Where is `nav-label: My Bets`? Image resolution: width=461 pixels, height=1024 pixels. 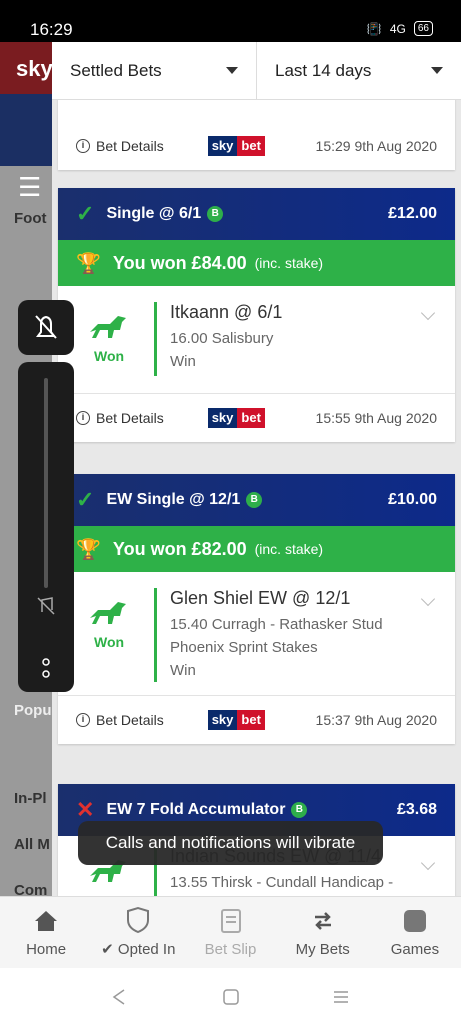
nav-label: My Bets is located at coordinates (322, 949).